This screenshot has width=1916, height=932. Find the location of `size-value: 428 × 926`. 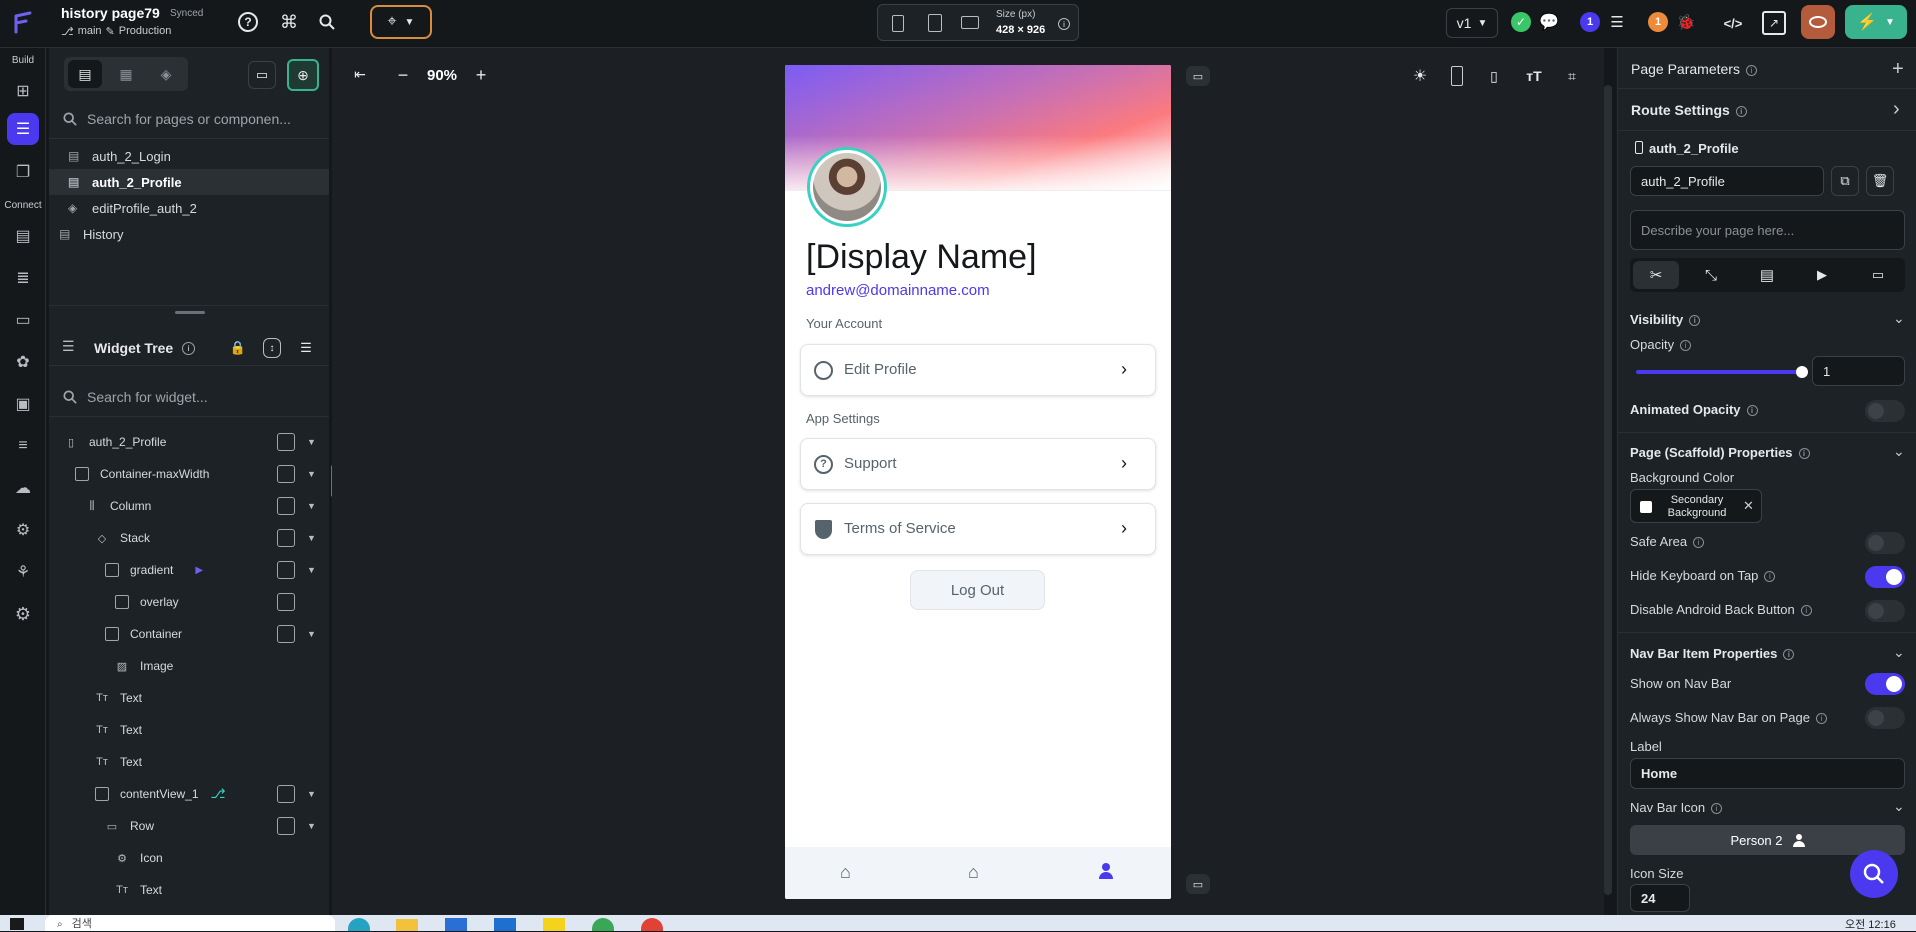

size-value: 428 × 926 is located at coordinates (1020, 30).